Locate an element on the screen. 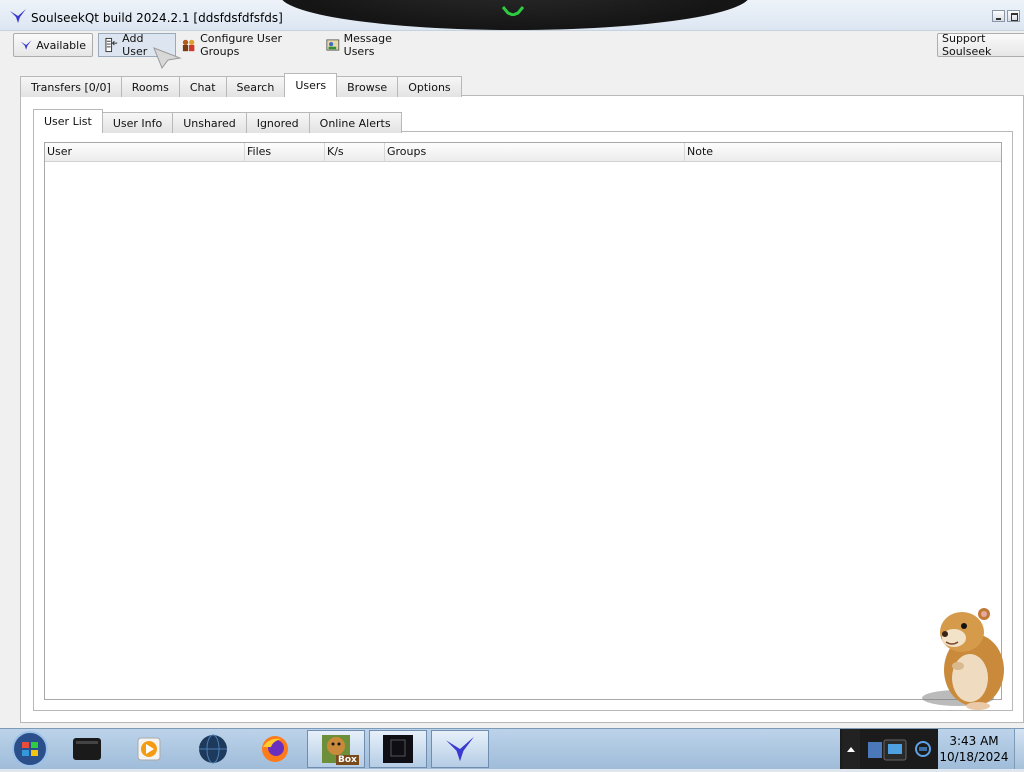  column-header-groups: Groups is located at coordinates (535, 152).